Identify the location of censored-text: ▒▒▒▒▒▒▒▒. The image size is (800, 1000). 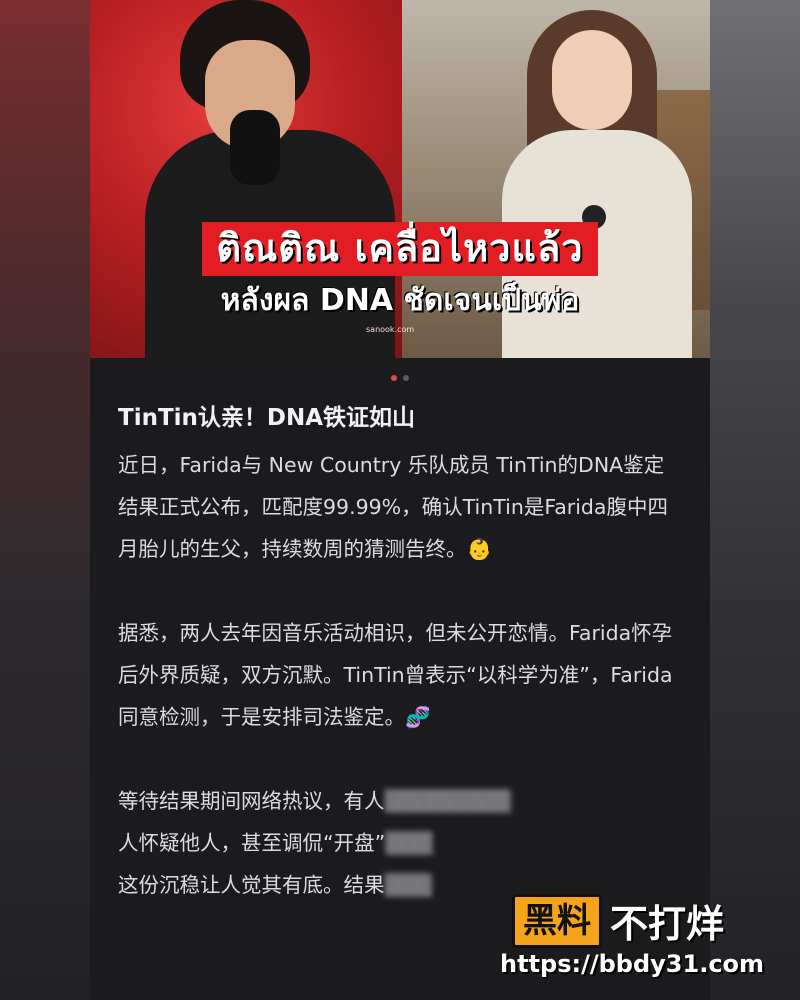
(447, 801).